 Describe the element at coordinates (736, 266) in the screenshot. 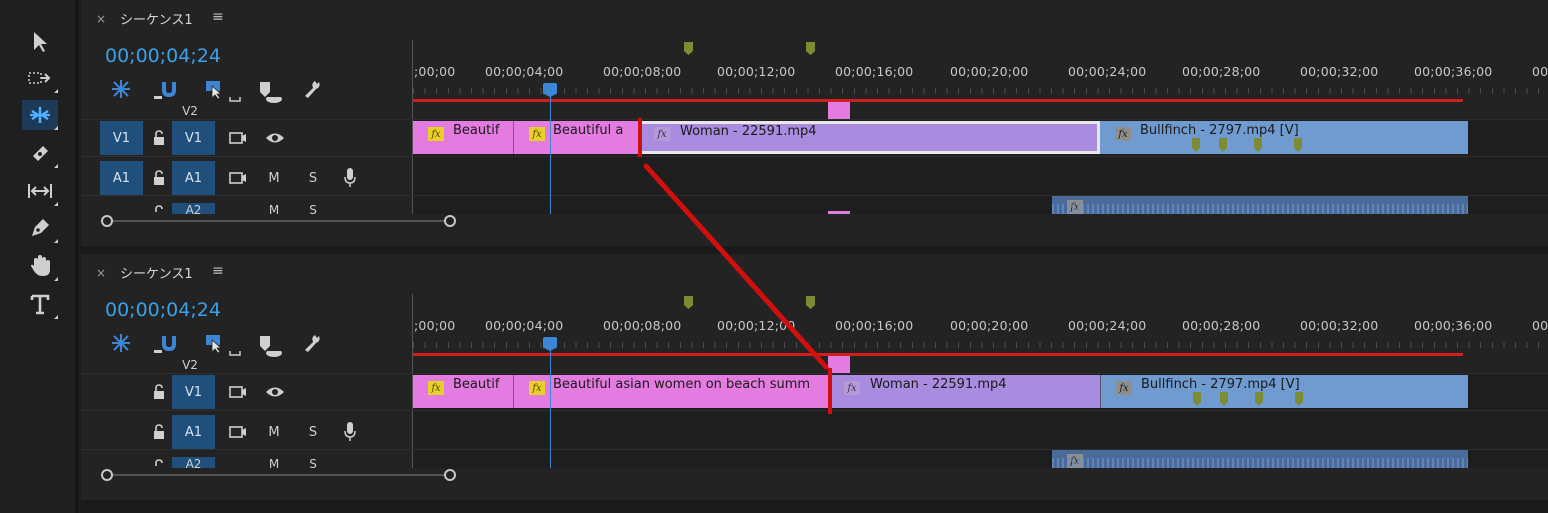

I see `annotation-connector-line` at that location.